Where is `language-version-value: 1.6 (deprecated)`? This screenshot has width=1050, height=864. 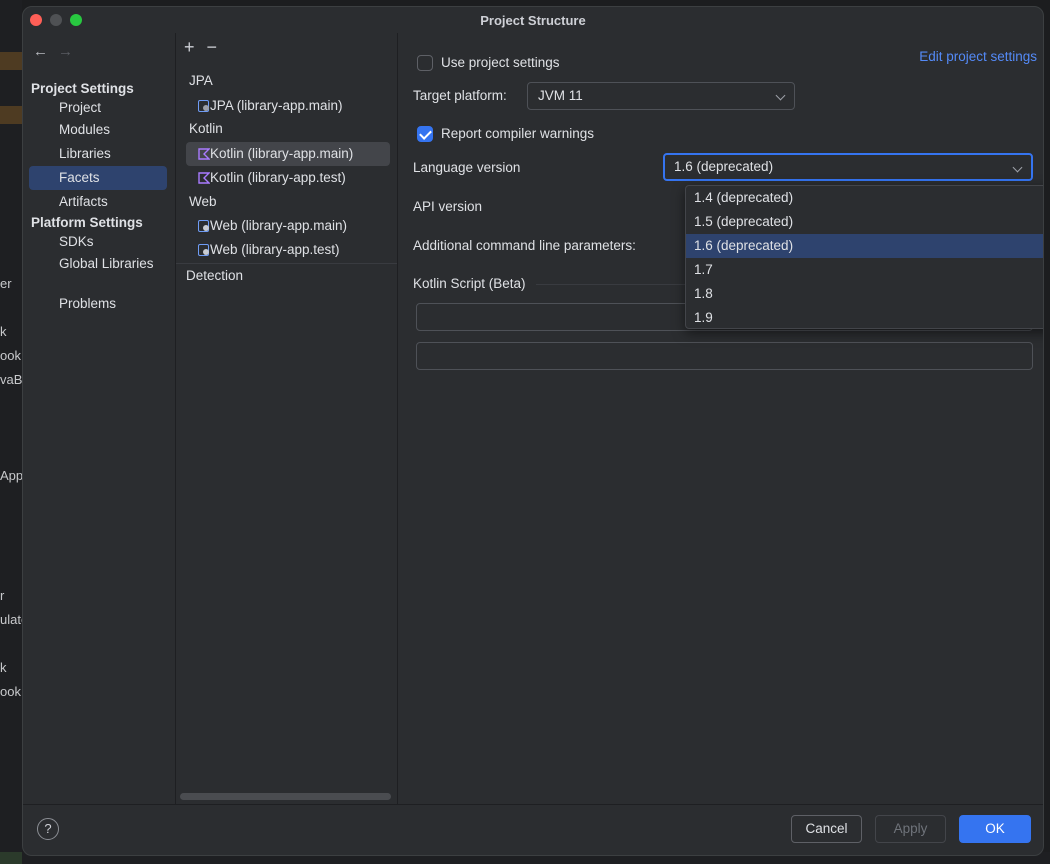
language-version-value: 1.6 (deprecated) is located at coordinates (724, 166).